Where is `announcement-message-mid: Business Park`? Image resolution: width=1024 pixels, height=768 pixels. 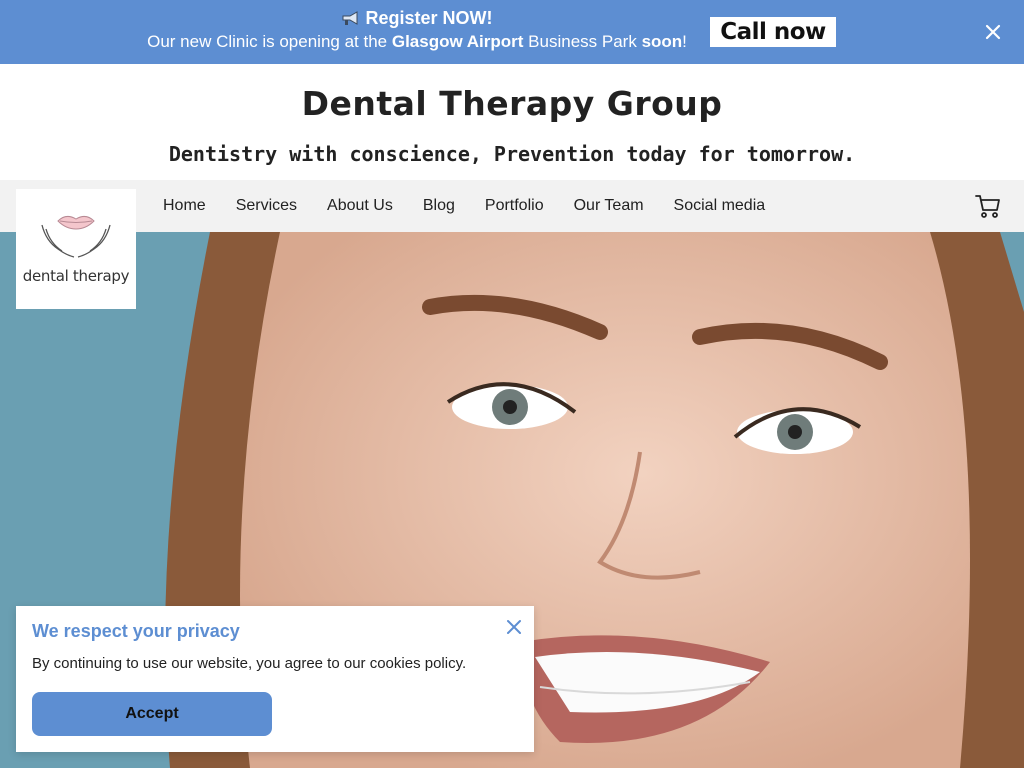
announcement-message-mid: Business Park is located at coordinates (582, 41).